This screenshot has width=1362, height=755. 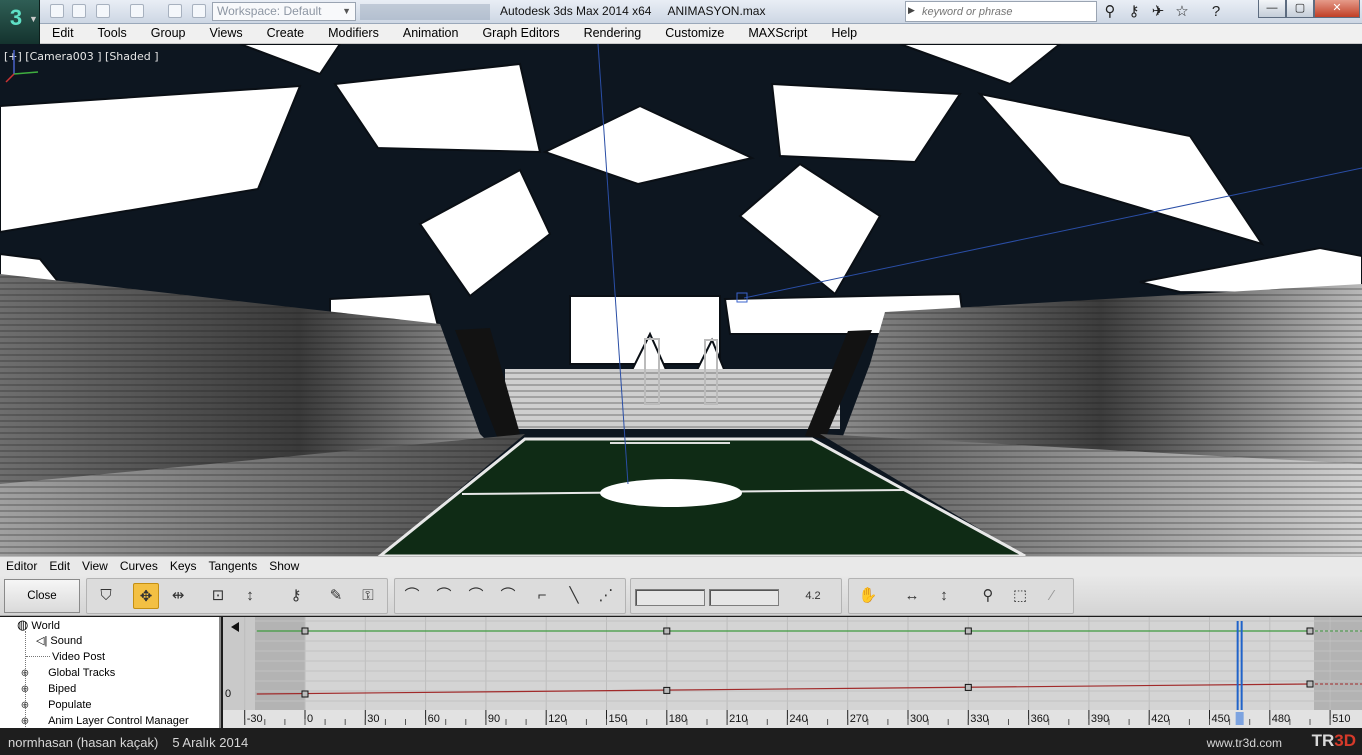 I want to click on open-file-icon, so click(x=79, y=11).